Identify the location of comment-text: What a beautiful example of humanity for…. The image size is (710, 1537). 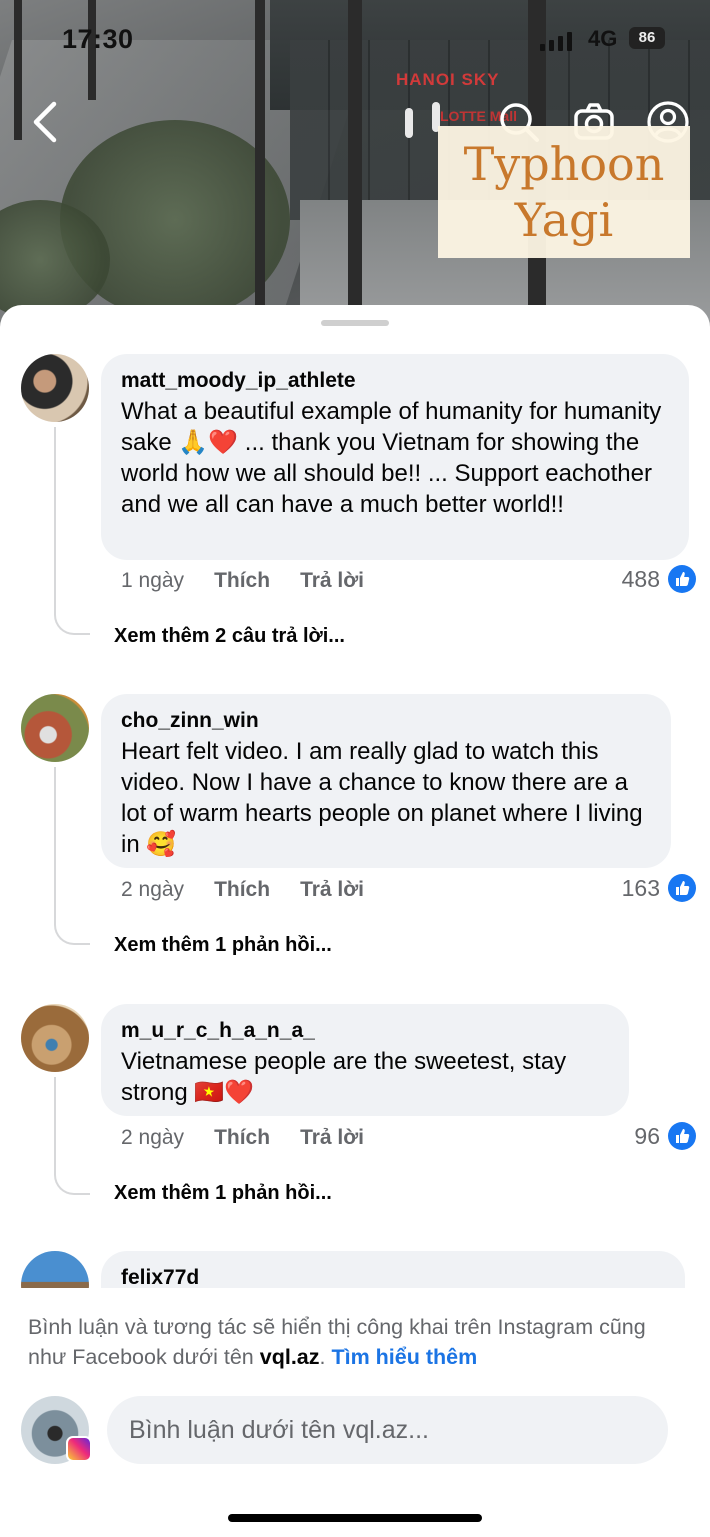
(391, 458).